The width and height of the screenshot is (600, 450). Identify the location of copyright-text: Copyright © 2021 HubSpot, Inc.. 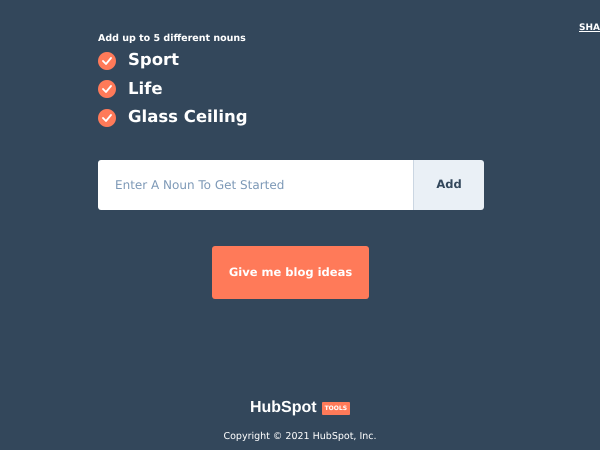
(300, 437).